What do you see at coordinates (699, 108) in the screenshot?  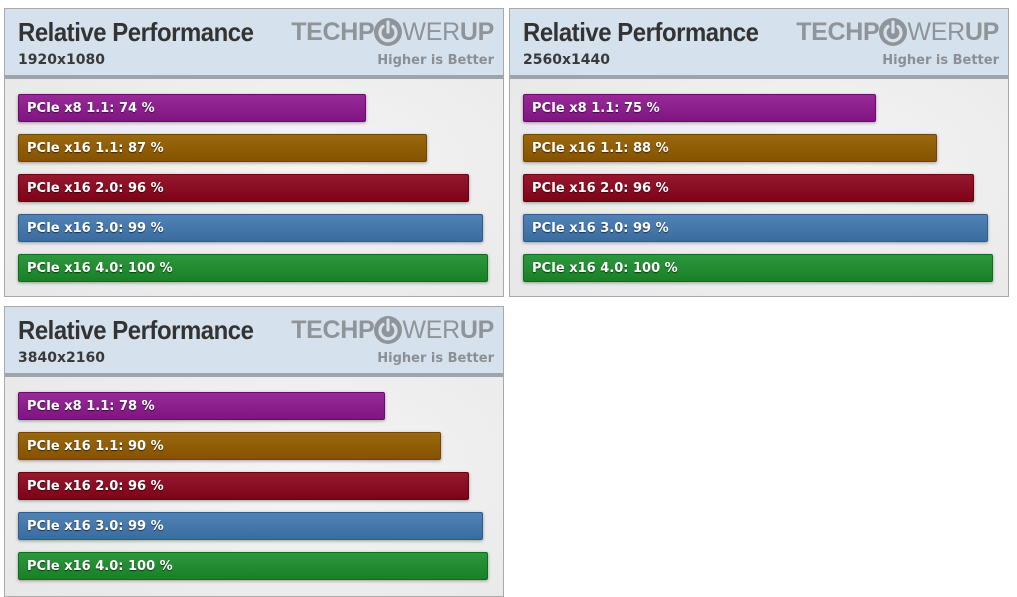 I see `bar-pcie-x8-1-1: PCIe x8 1.1: 75 %` at bounding box center [699, 108].